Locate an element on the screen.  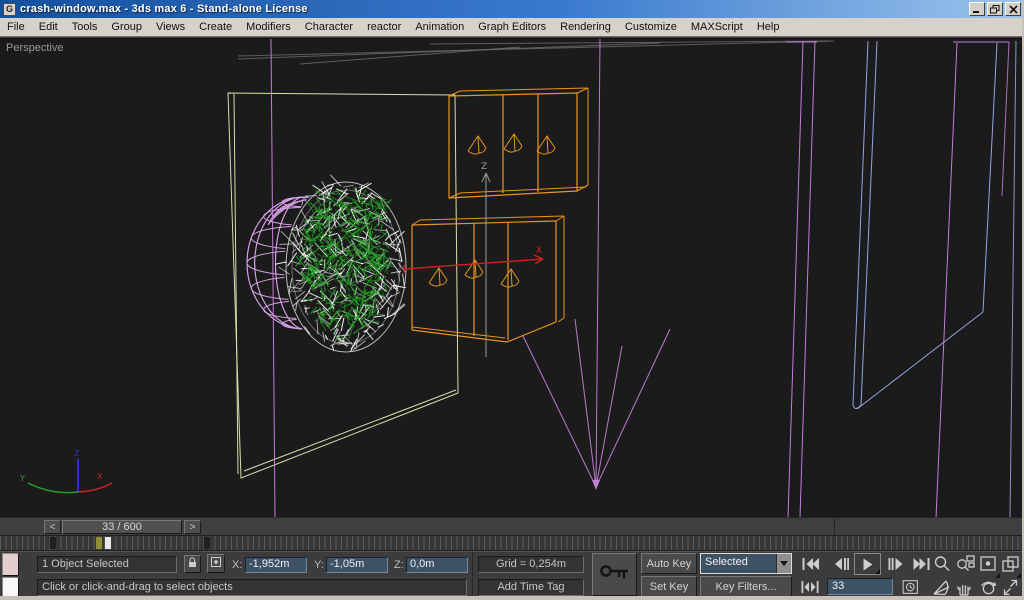
zoom-extents-button is located at coordinates (988, 565).